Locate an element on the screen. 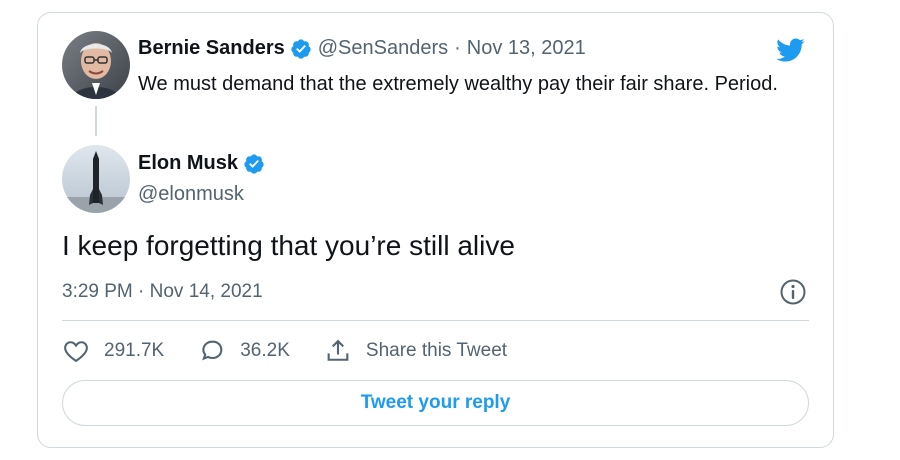  parent-author-name: Bernie Sanders is located at coordinates (211, 48).